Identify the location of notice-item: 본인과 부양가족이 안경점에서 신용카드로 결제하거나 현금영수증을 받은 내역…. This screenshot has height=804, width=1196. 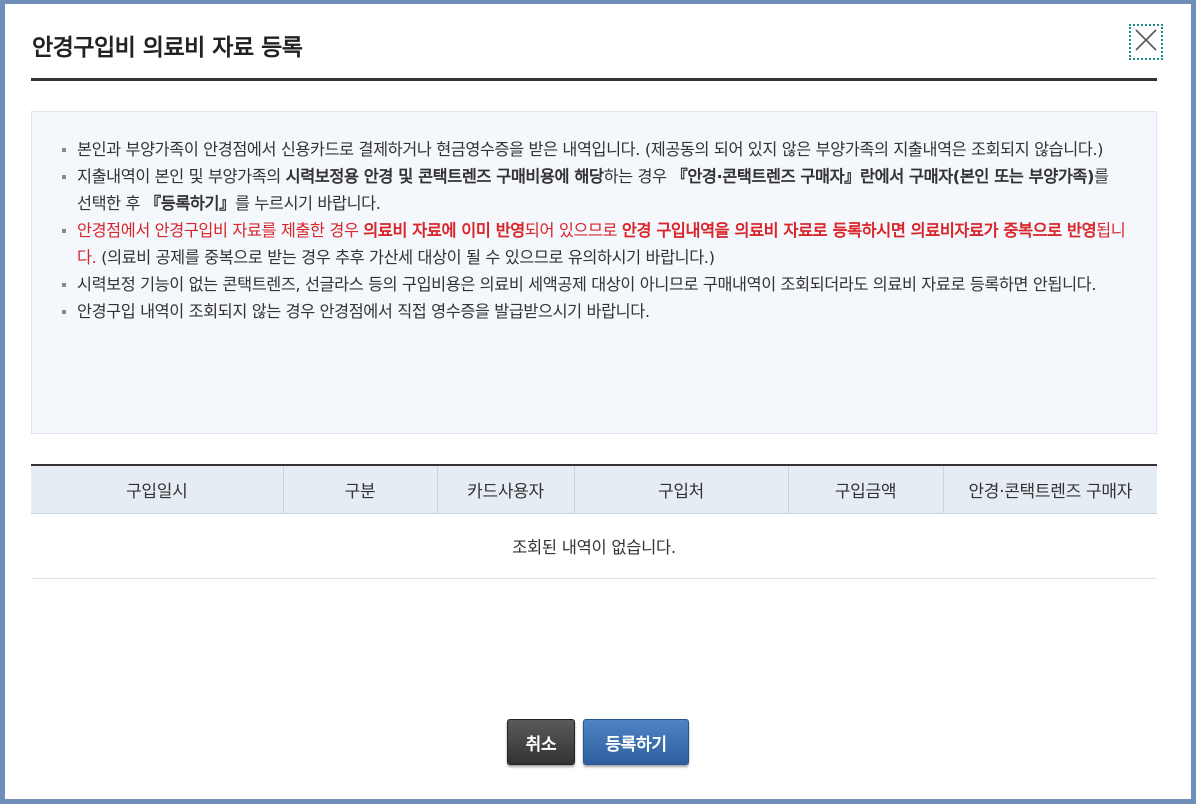
(594, 149).